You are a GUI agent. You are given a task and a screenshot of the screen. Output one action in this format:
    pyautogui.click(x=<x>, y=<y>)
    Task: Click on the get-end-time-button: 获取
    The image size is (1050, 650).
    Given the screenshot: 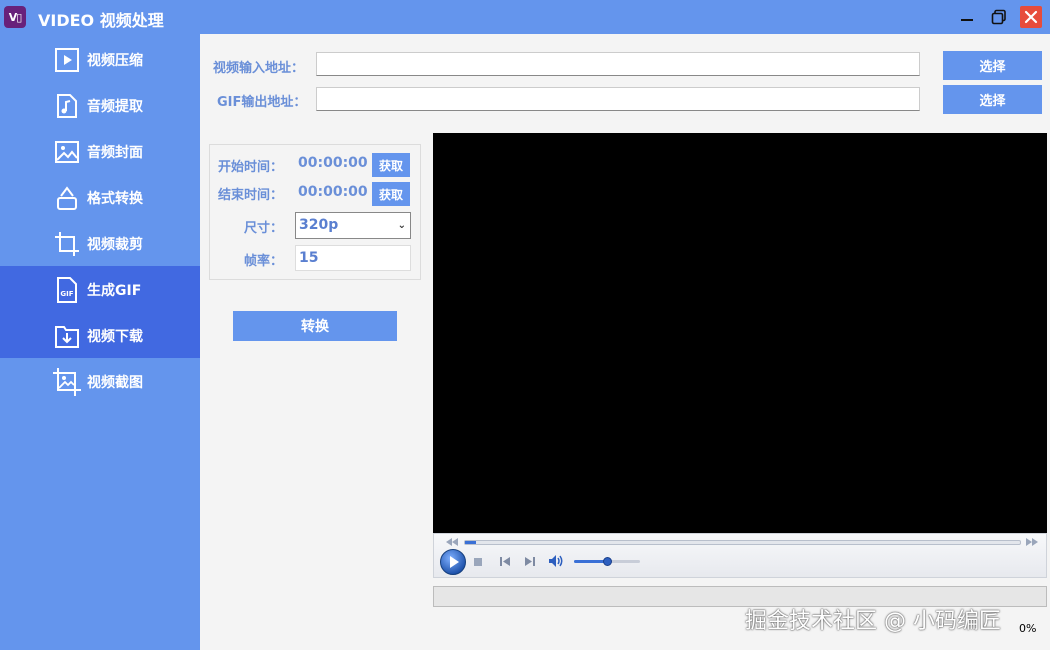 What is the action you would take?
    pyautogui.click(x=391, y=194)
    